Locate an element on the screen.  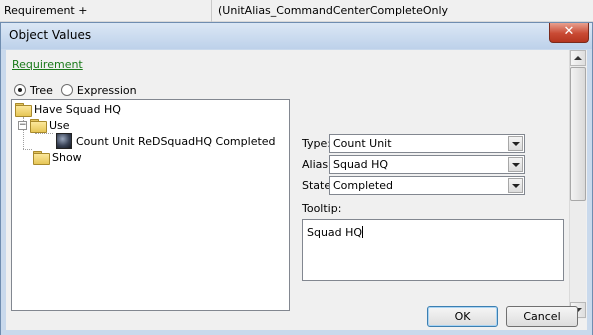
alias-dropdown: Squad HQ is located at coordinates (427, 164).